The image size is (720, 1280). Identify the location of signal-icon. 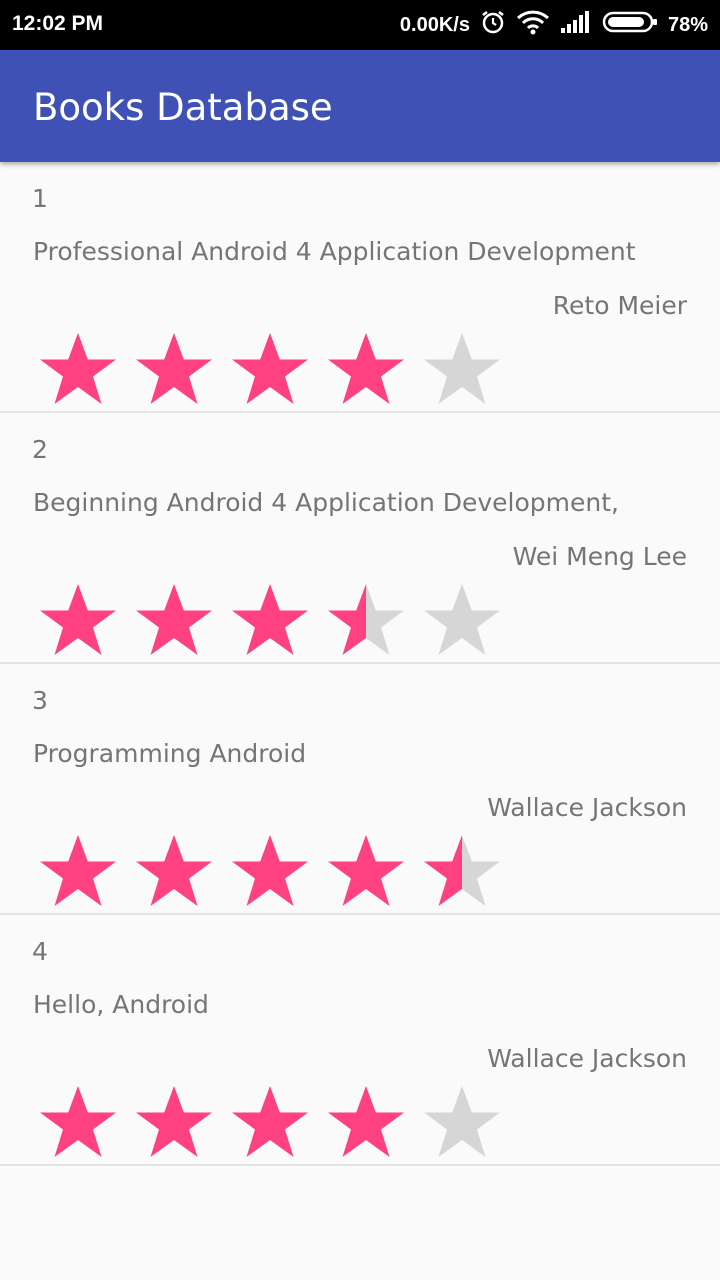
(576, 25).